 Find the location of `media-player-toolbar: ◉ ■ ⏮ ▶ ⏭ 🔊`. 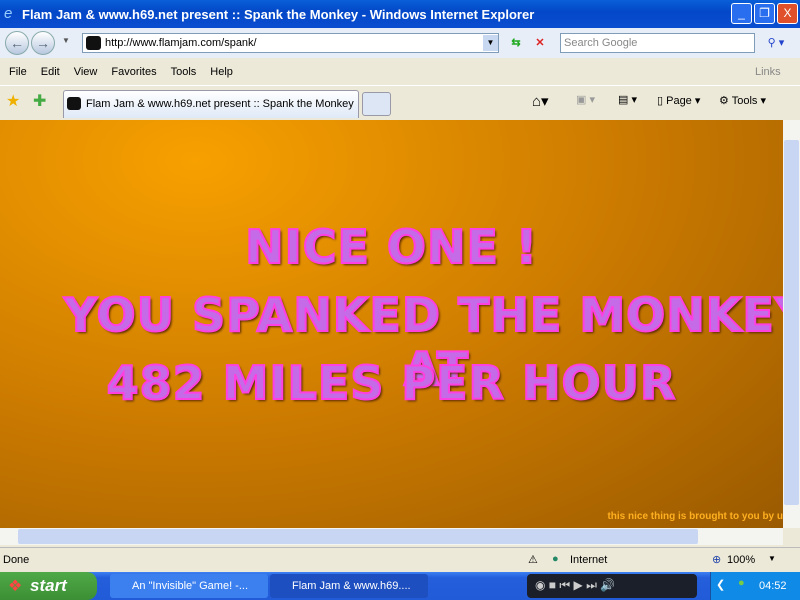

media-player-toolbar: ◉ ■ ⏮ ▶ ⏭ 🔊 is located at coordinates (612, 586).